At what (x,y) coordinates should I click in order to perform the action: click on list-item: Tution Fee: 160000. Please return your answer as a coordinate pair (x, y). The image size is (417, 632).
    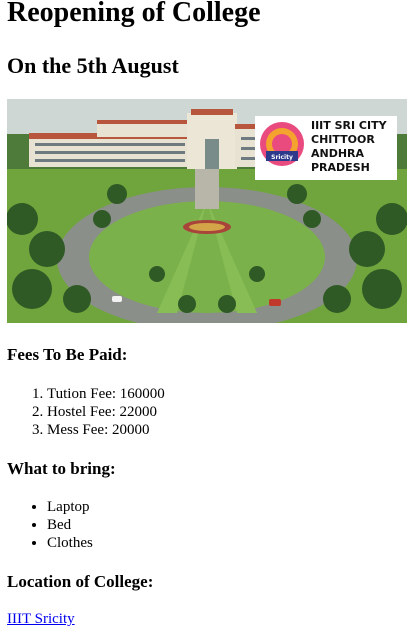
    Looking at the image, I should click on (106, 394).